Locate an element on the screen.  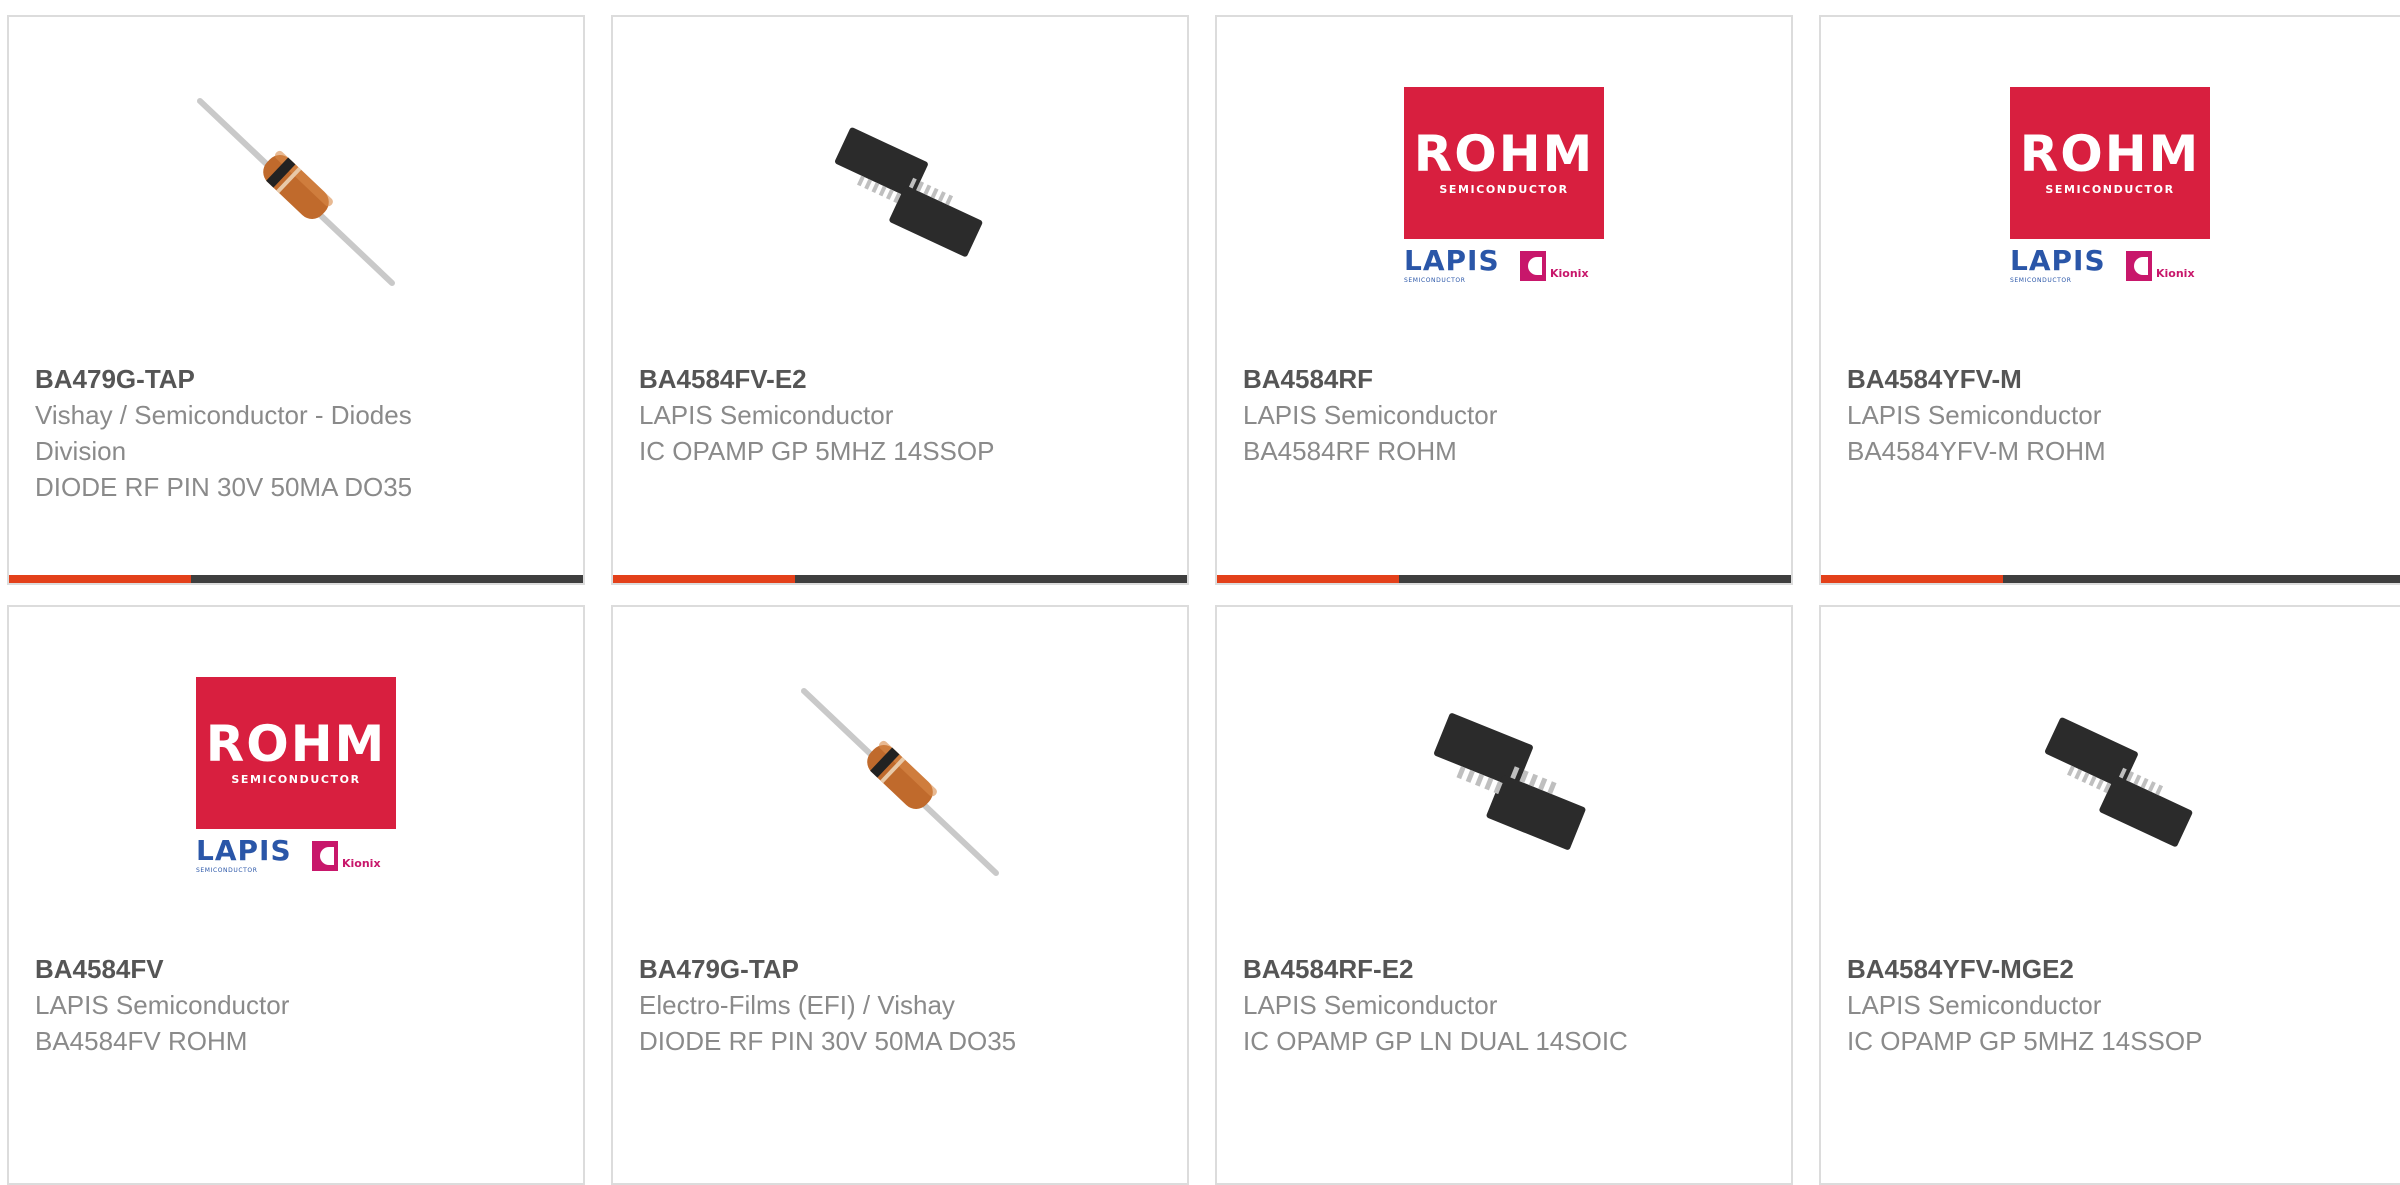
ic-soic-image is located at coordinates (1510, 781).